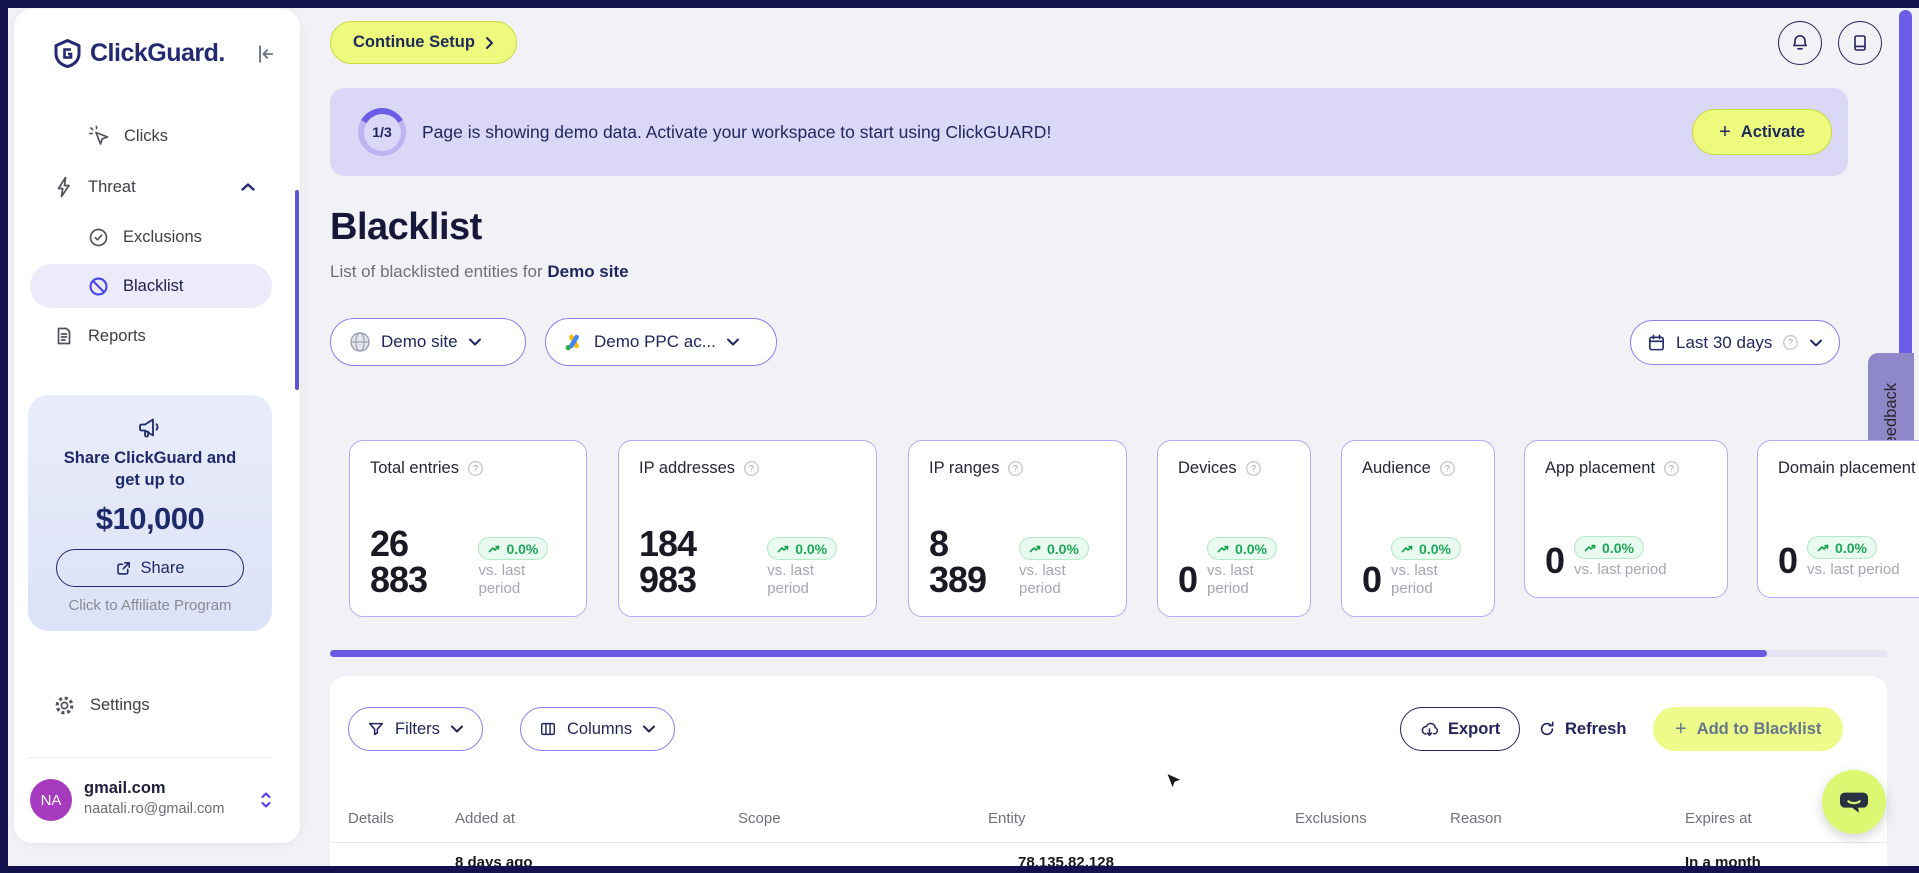  I want to click on date-range-value: Last 30 days, so click(1724, 342).